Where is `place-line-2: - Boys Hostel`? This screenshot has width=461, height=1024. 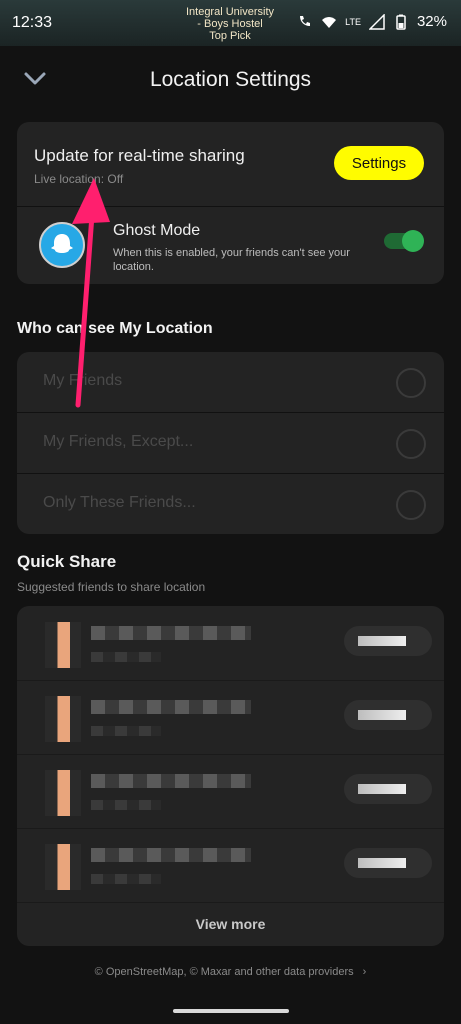 place-line-2: - Boys Hostel is located at coordinates (230, 24).